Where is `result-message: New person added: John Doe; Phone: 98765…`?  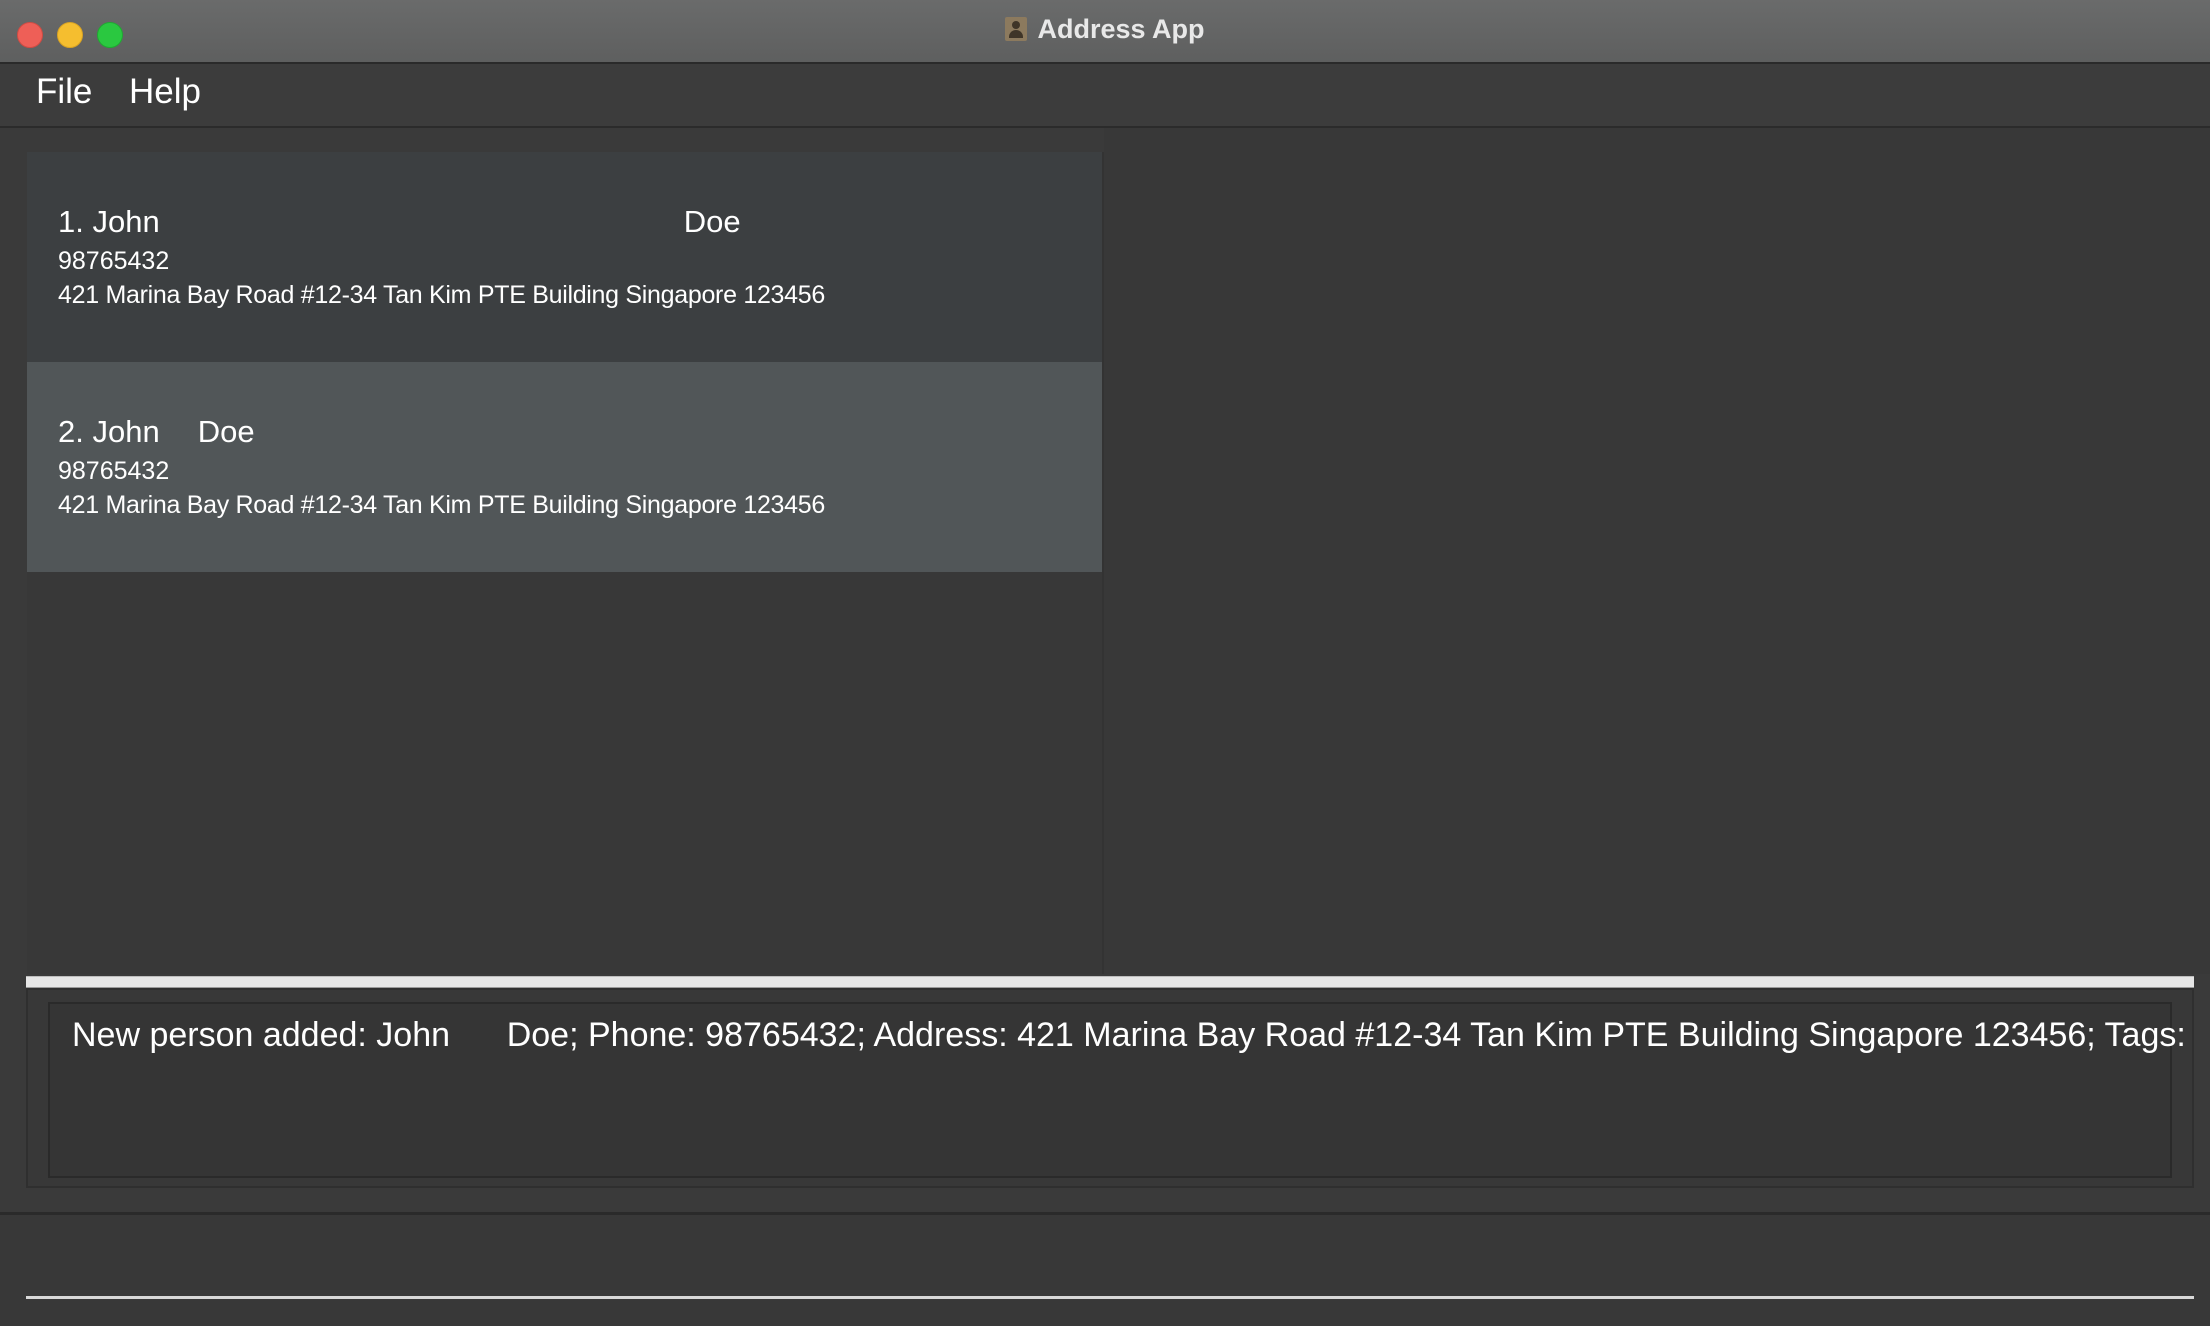 result-message: New person added: John Doe; Phone: 98765… is located at coordinates (1129, 1035).